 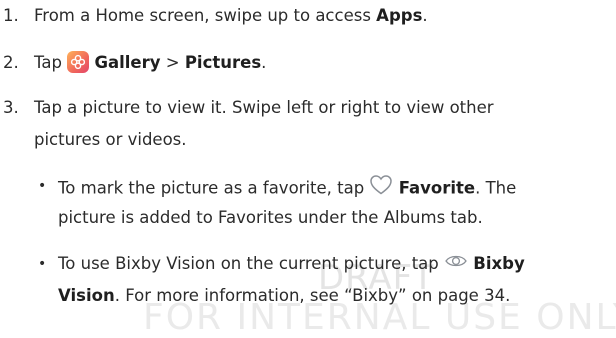 What do you see at coordinates (11, 107) in the screenshot?
I see `step-number: 3.` at bounding box center [11, 107].